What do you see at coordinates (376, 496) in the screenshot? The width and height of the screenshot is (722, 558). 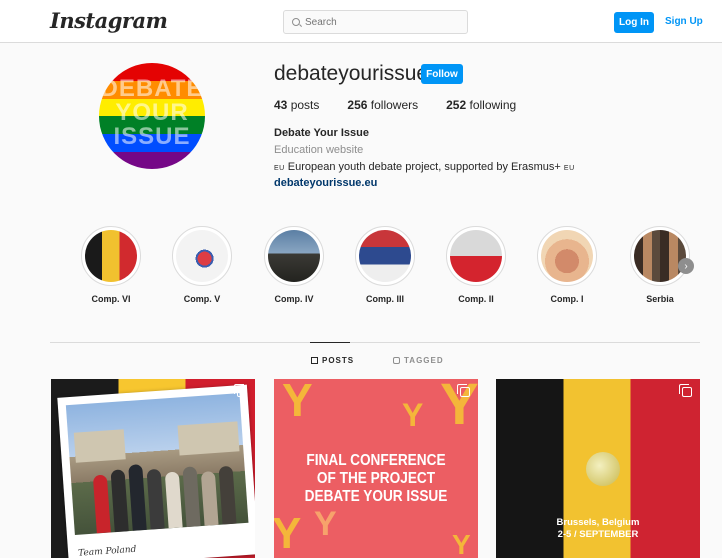 I see `post-title-line: DEBATE YOUR ISSUE` at bounding box center [376, 496].